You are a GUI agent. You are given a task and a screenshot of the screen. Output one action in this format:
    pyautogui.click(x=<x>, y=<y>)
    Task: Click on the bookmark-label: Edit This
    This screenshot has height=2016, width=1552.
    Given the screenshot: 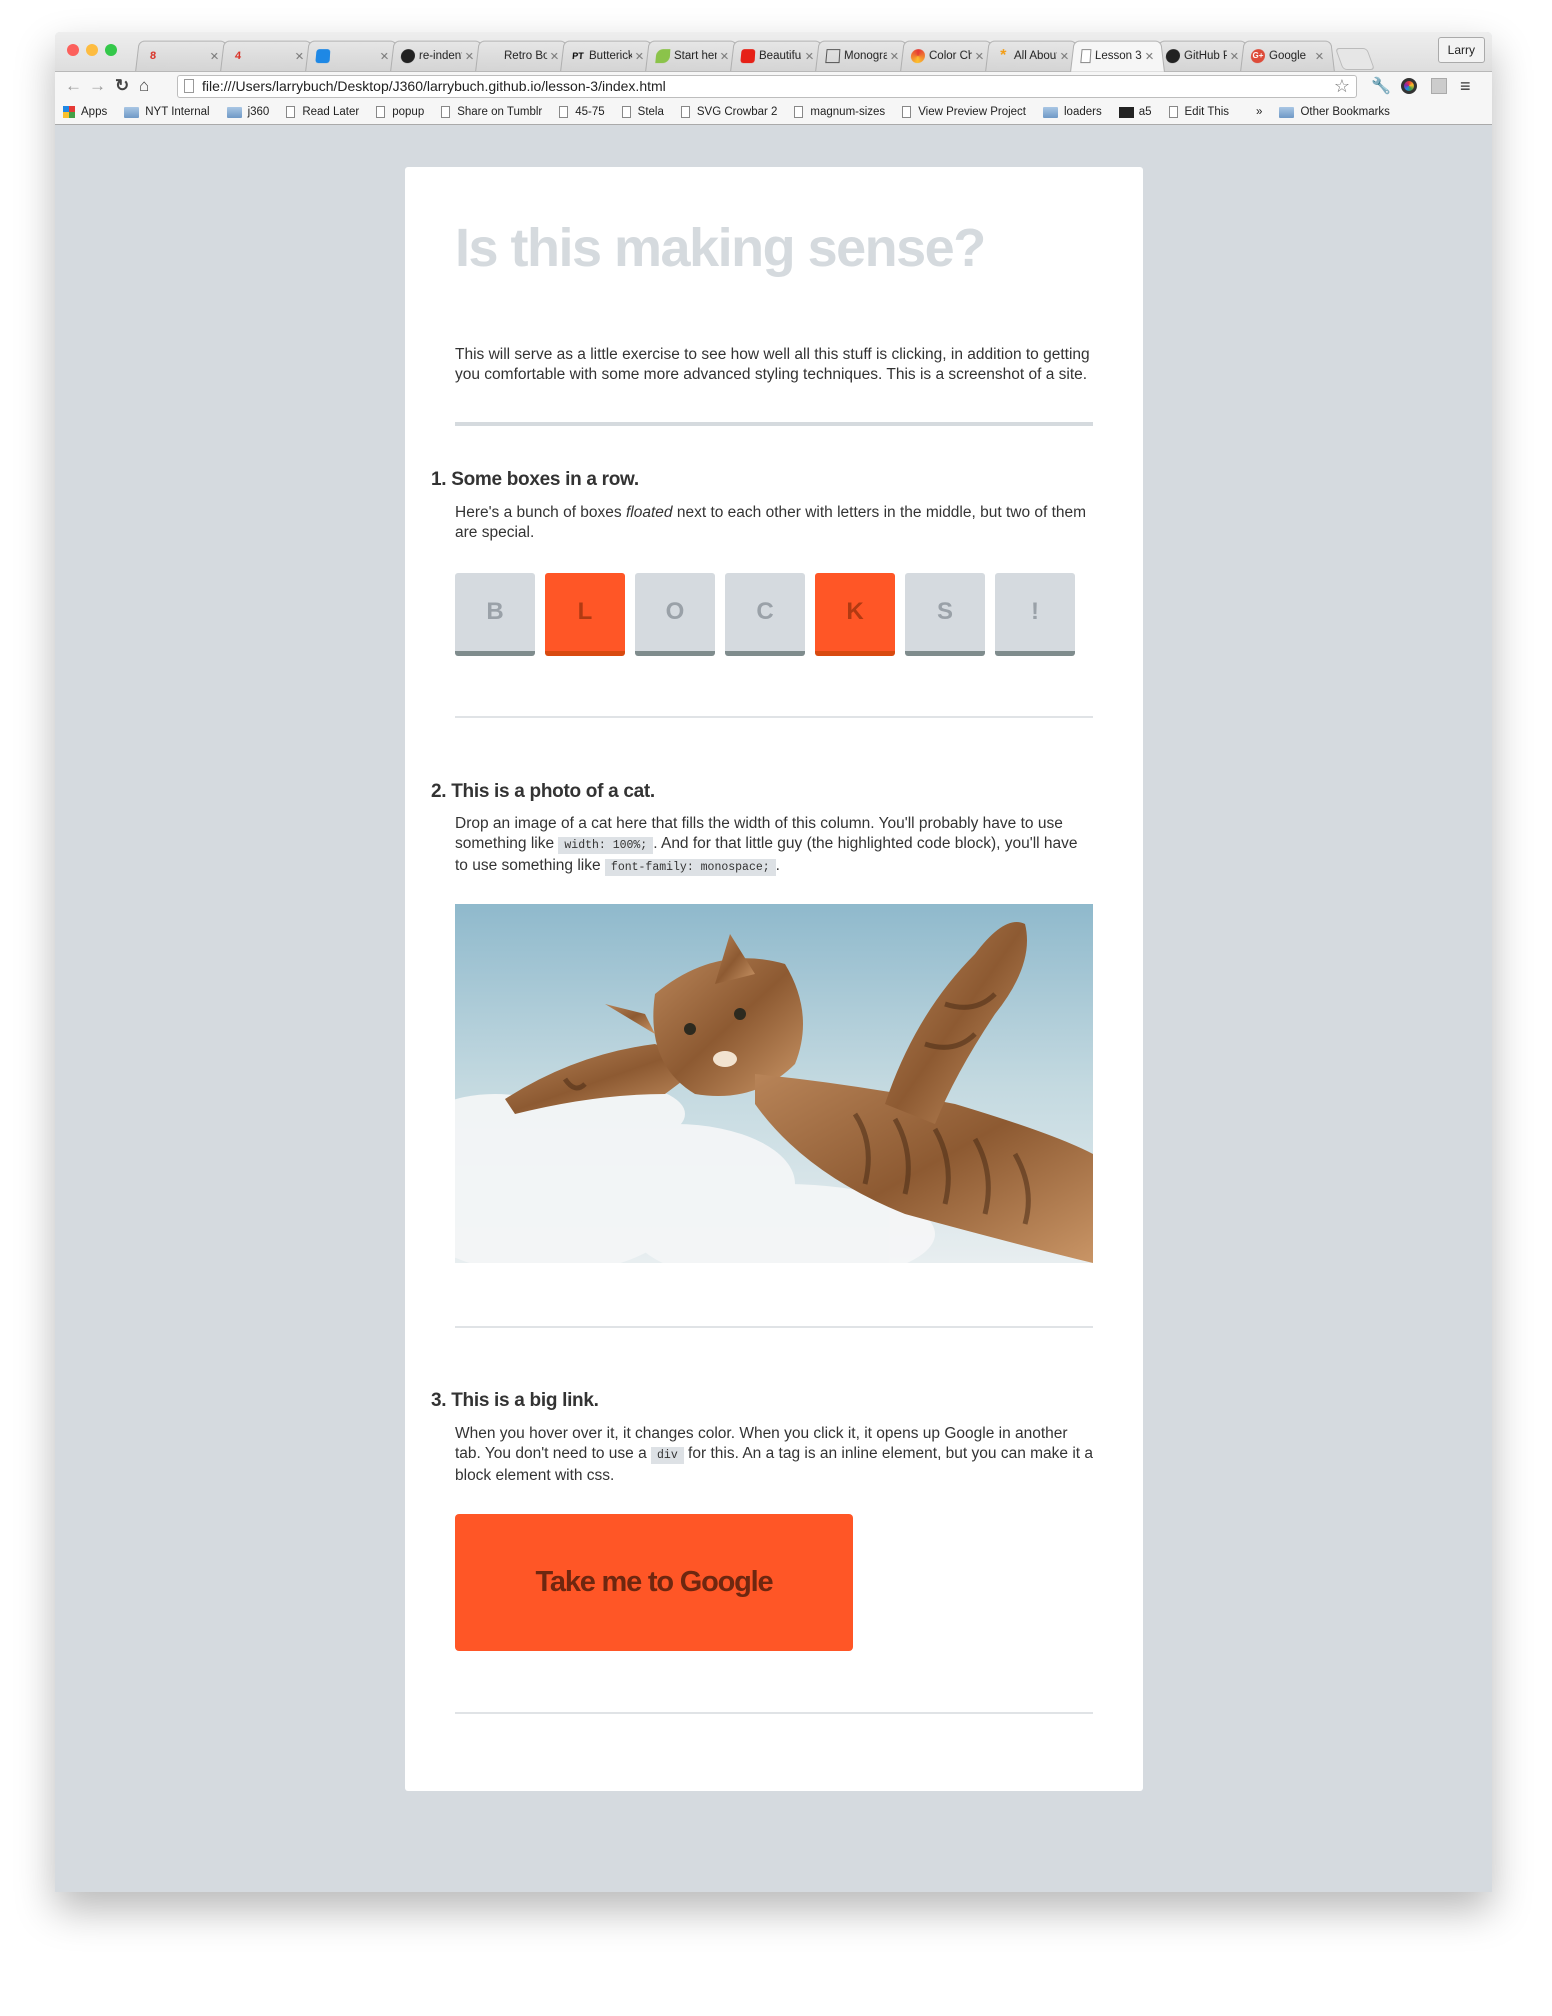 What is the action you would take?
    pyautogui.click(x=1207, y=112)
    